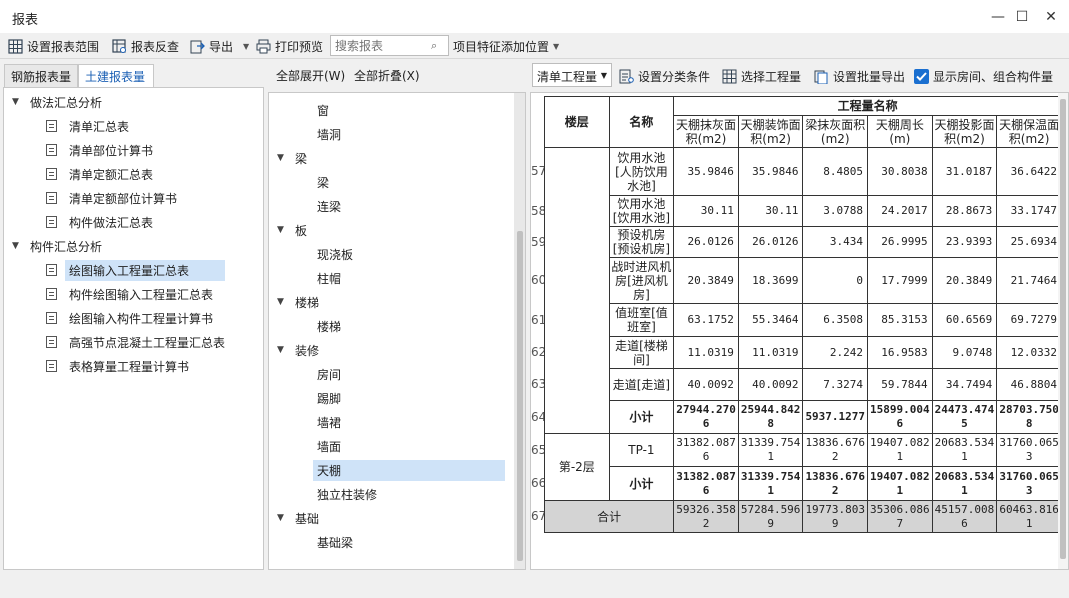 The height and width of the screenshot is (598, 1069). I want to click on tree-item: 墙裙, so click(390, 422).